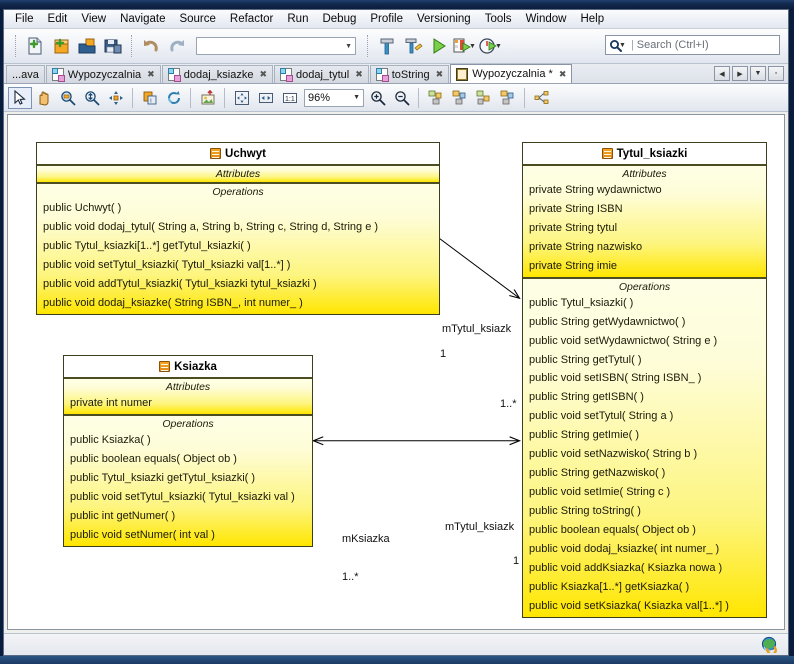  Describe the element at coordinates (87, 46) in the screenshot. I see `open-project-button` at that location.